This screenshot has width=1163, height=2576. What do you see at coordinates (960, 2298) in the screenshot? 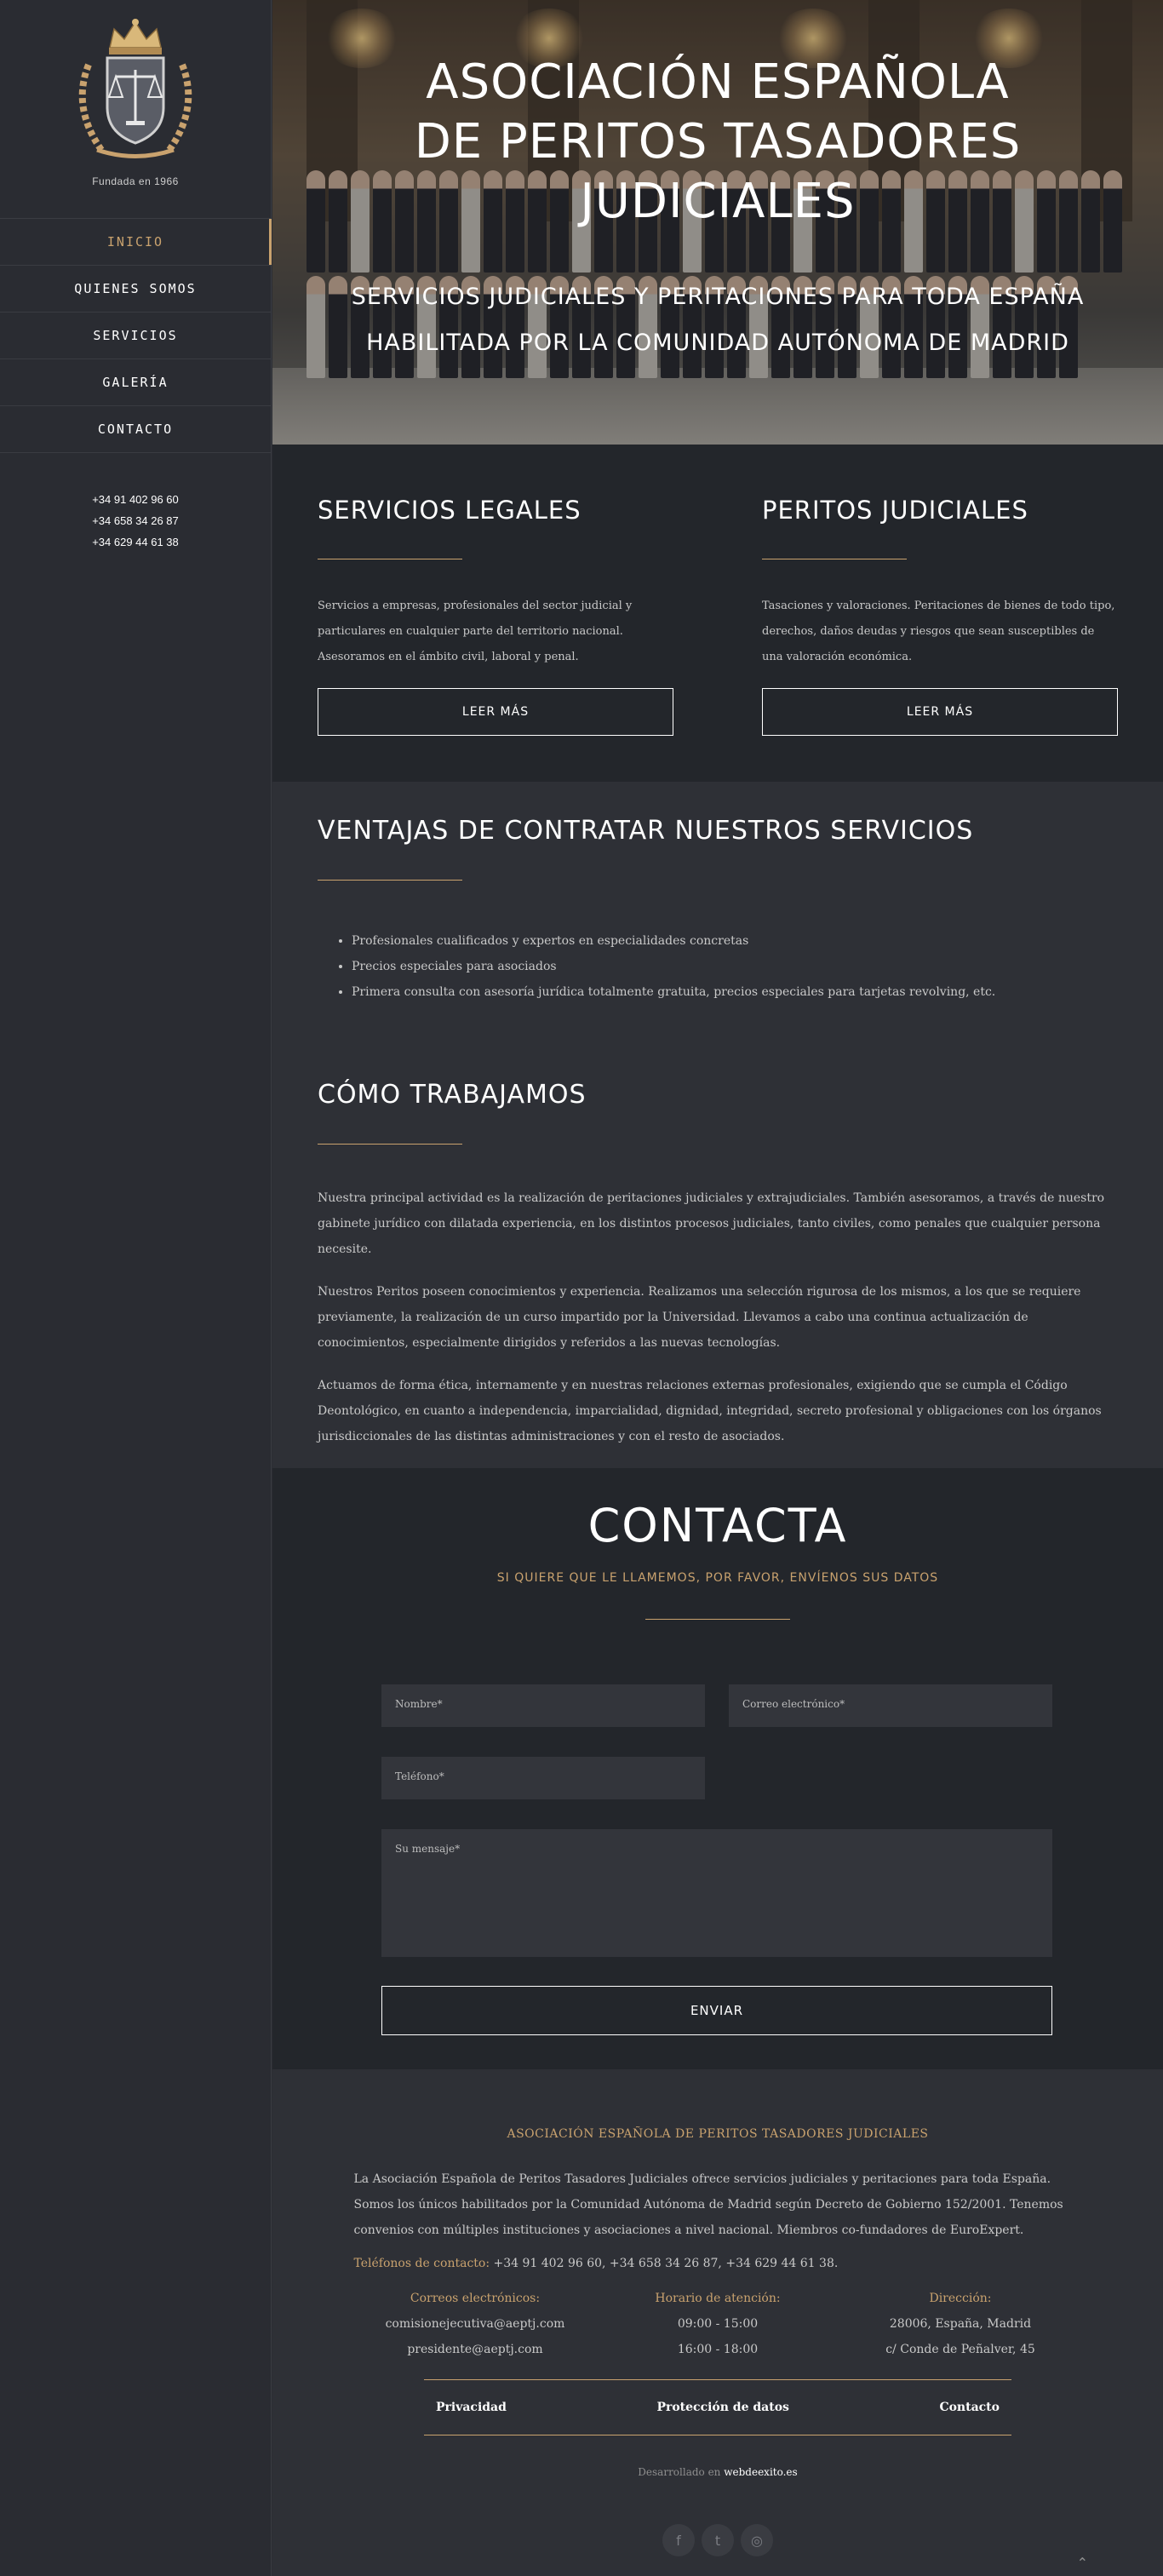
I see `address-label: Dirección:` at bounding box center [960, 2298].